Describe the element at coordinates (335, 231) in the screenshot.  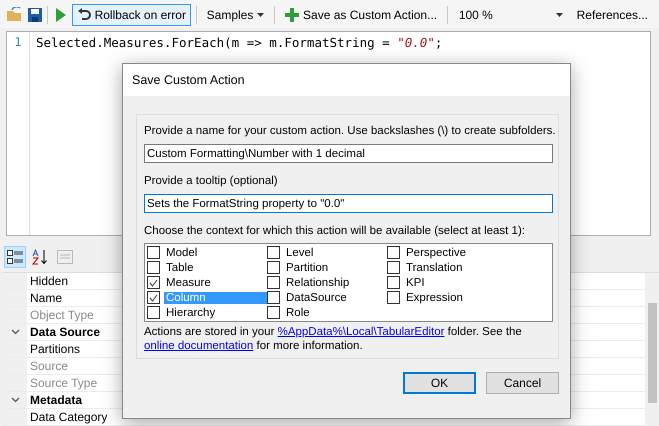
I see `context-prompt: Choose the context for which this action will be available (select at least 1):` at that location.